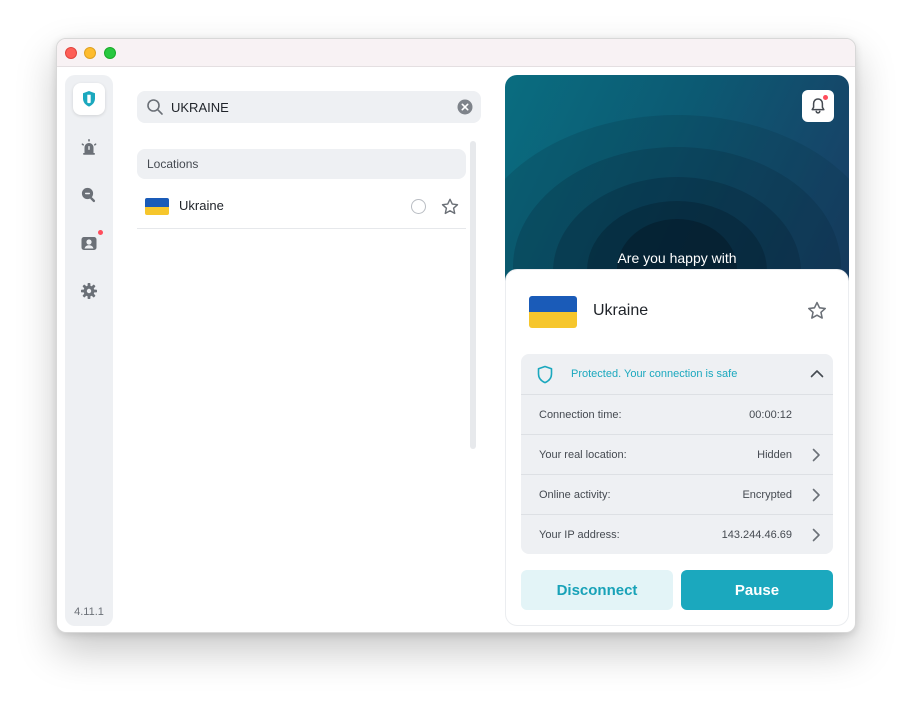  I want to click on connection-time-row: Connection time: 00:00:12, so click(677, 414).